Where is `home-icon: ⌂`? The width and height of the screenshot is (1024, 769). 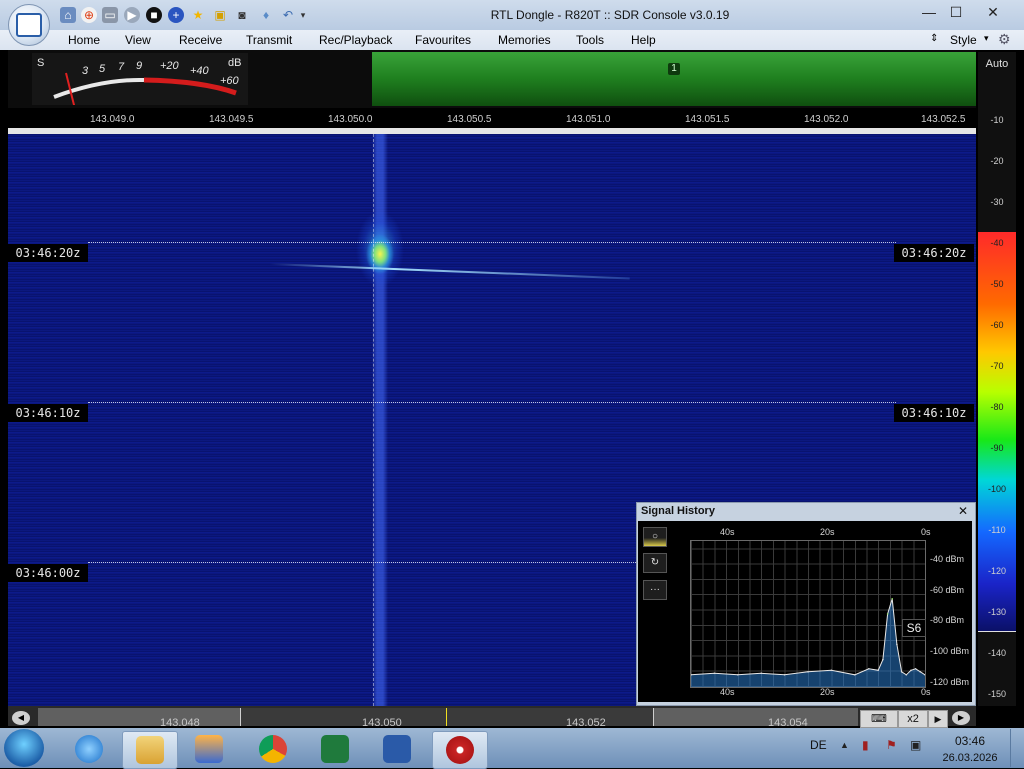
home-icon: ⌂ is located at coordinates (68, 15).